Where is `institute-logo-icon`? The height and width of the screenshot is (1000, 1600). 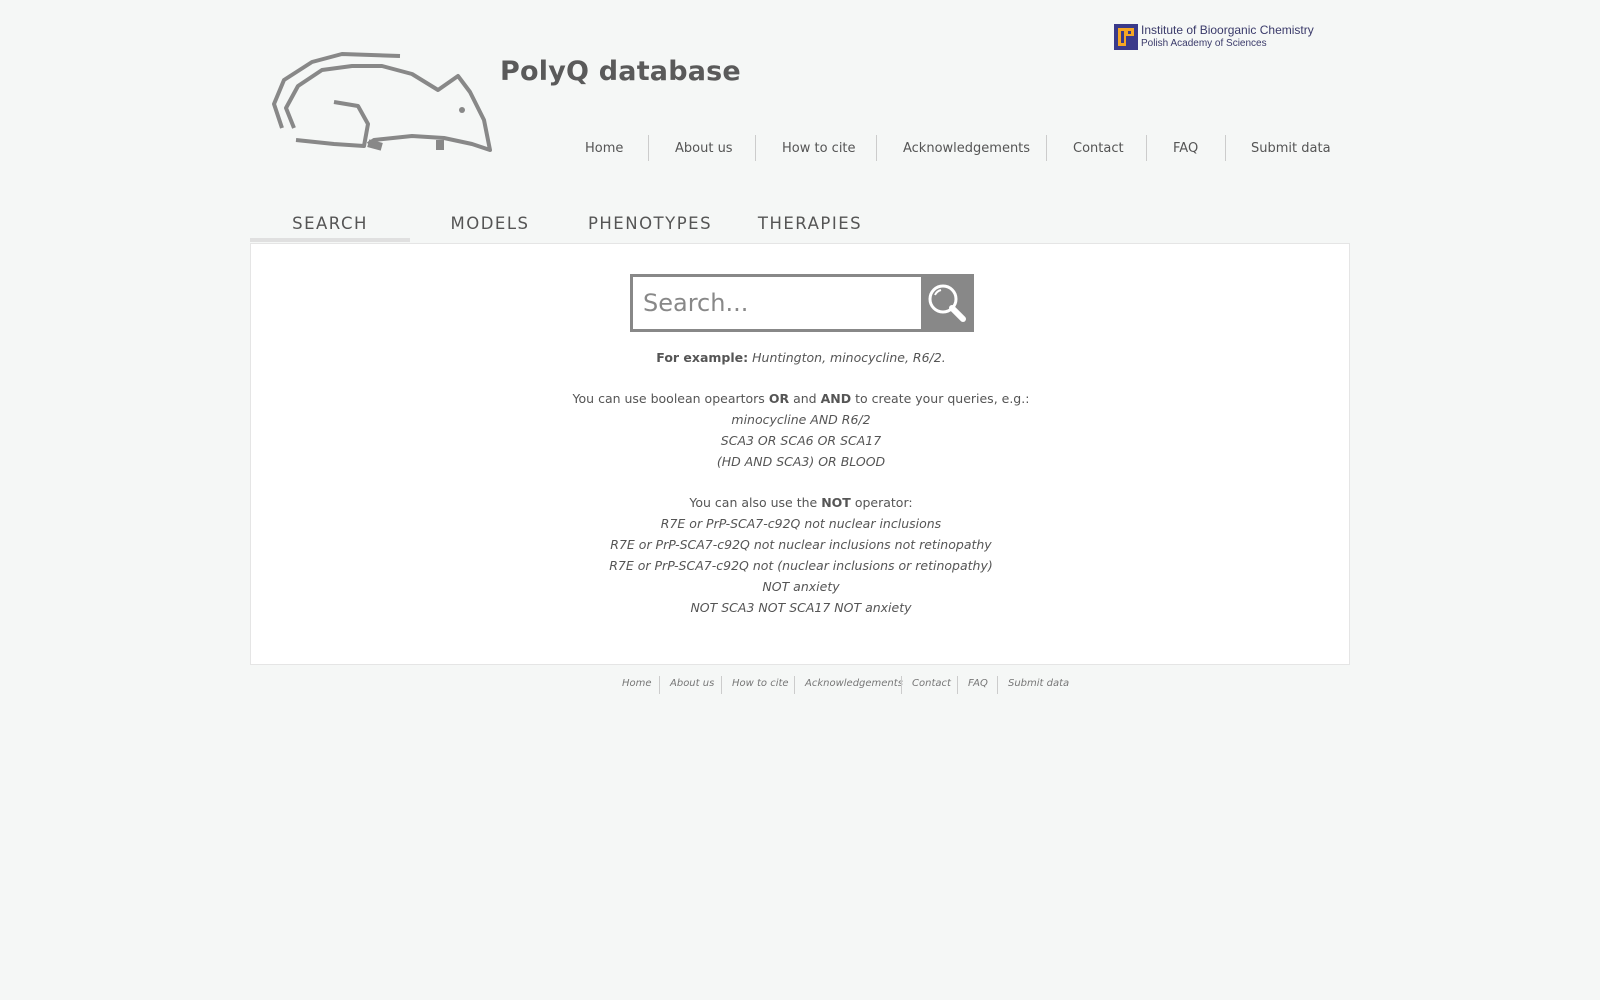 institute-logo-icon is located at coordinates (1126, 37).